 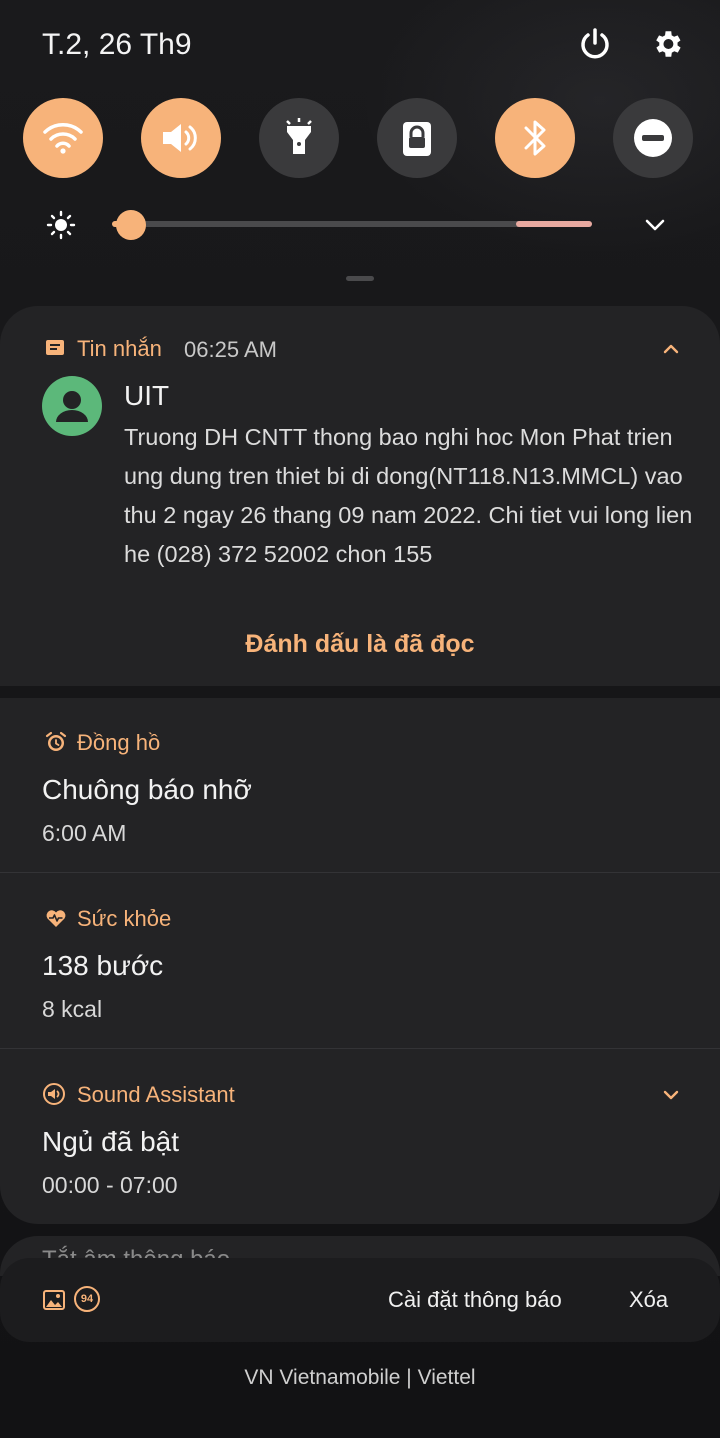 I want to click on speaker-icon, so click(x=180, y=138).